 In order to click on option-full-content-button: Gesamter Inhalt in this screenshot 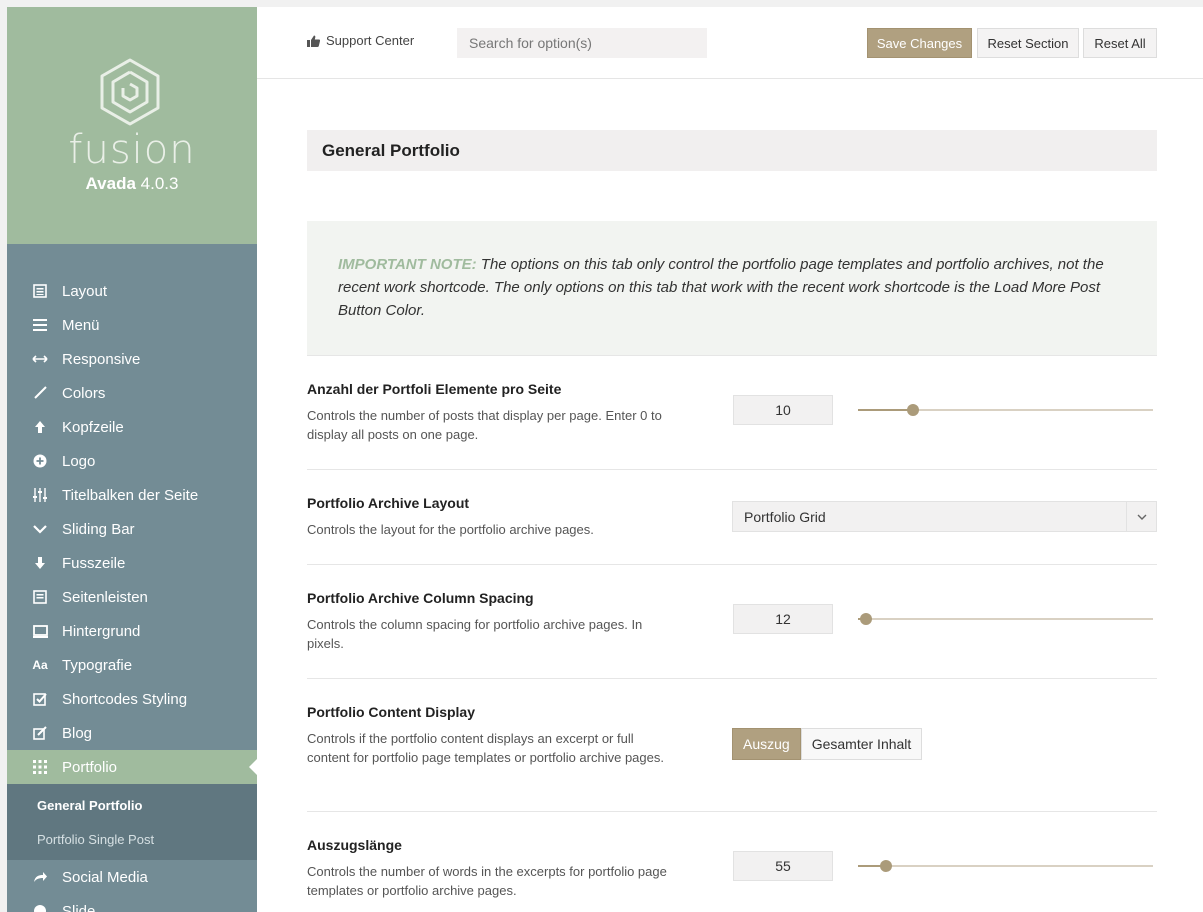, I will do `click(861, 744)`.